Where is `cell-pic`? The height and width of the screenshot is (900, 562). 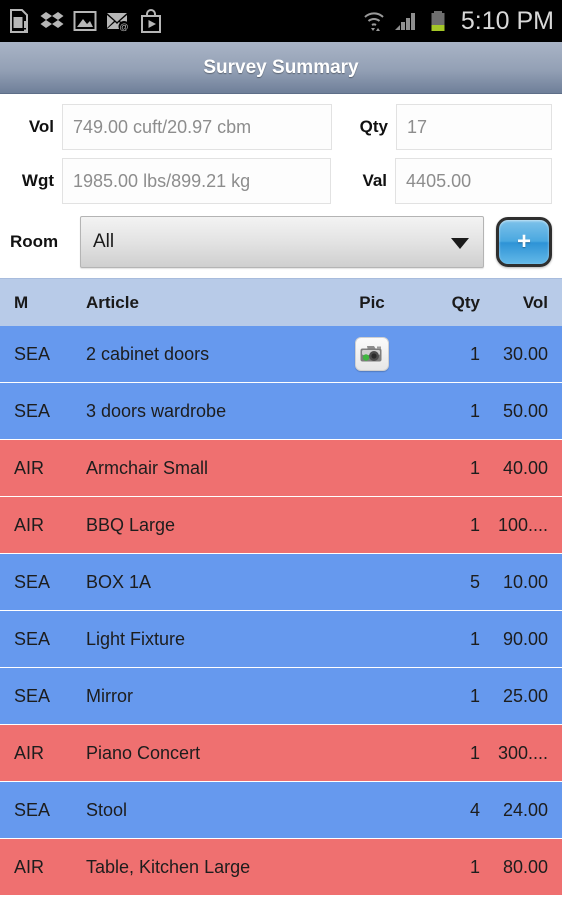 cell-pic is located at coordinates (372, 354).